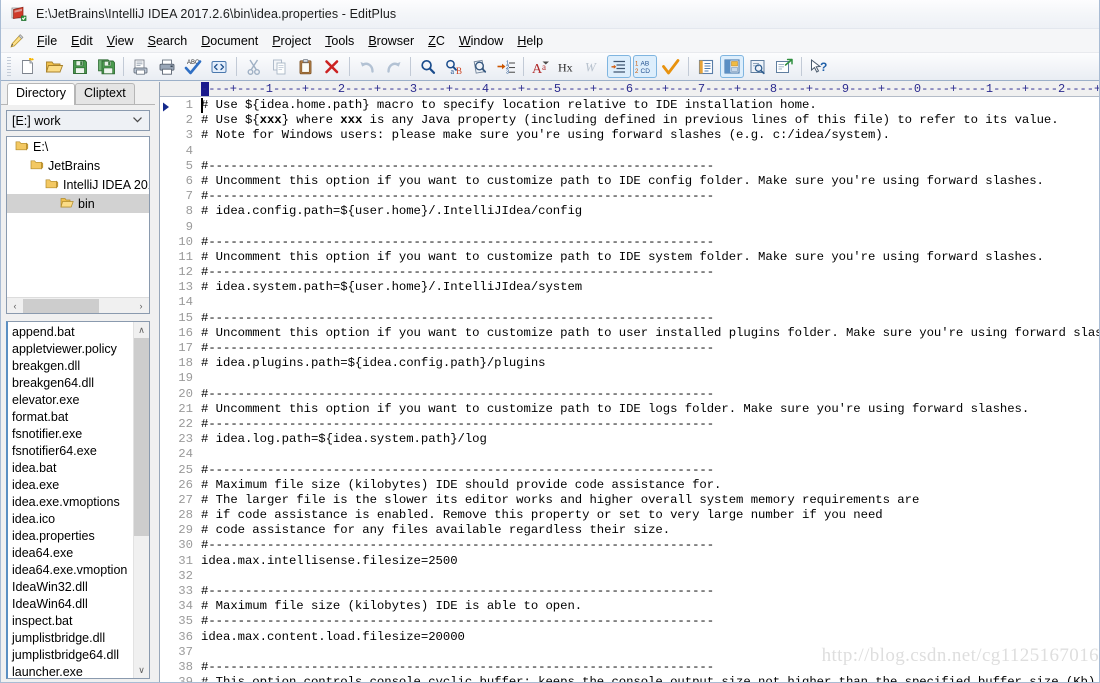 The height and width of the screenshot is (683, 1100). I want to click on document-selector-icon, so click(706, 66).